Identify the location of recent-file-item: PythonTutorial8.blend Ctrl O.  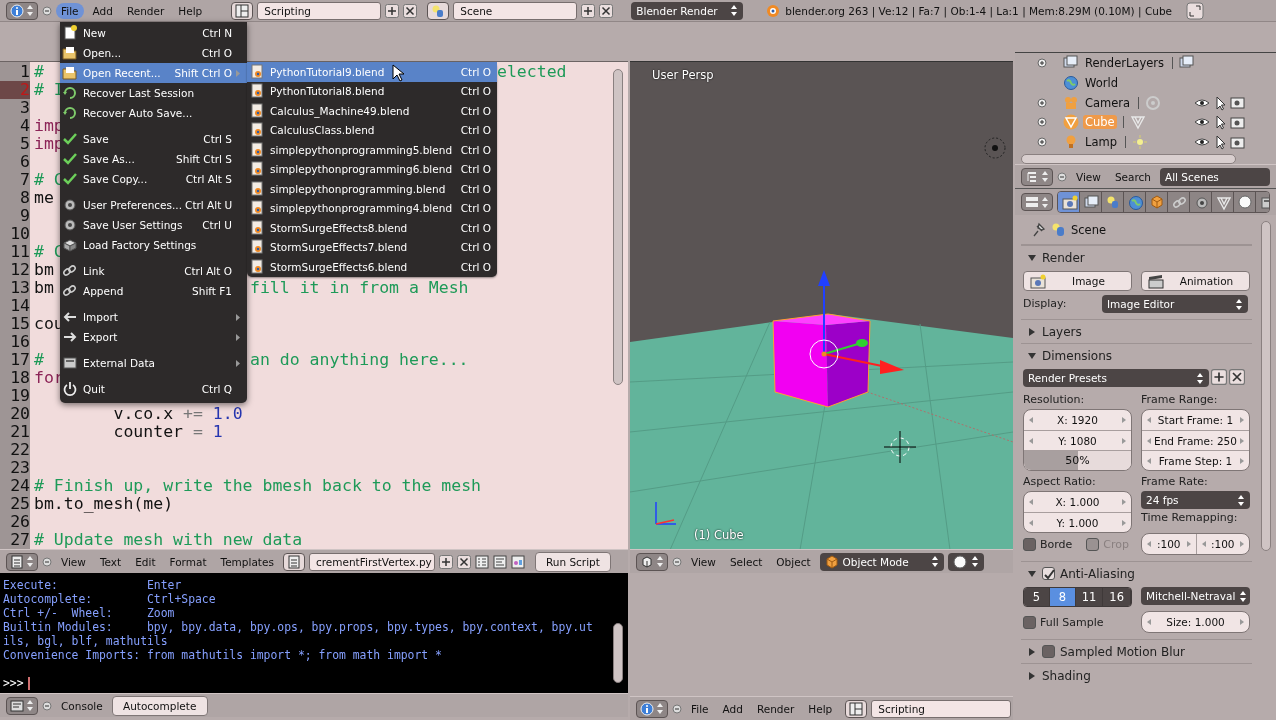
(372, 91).